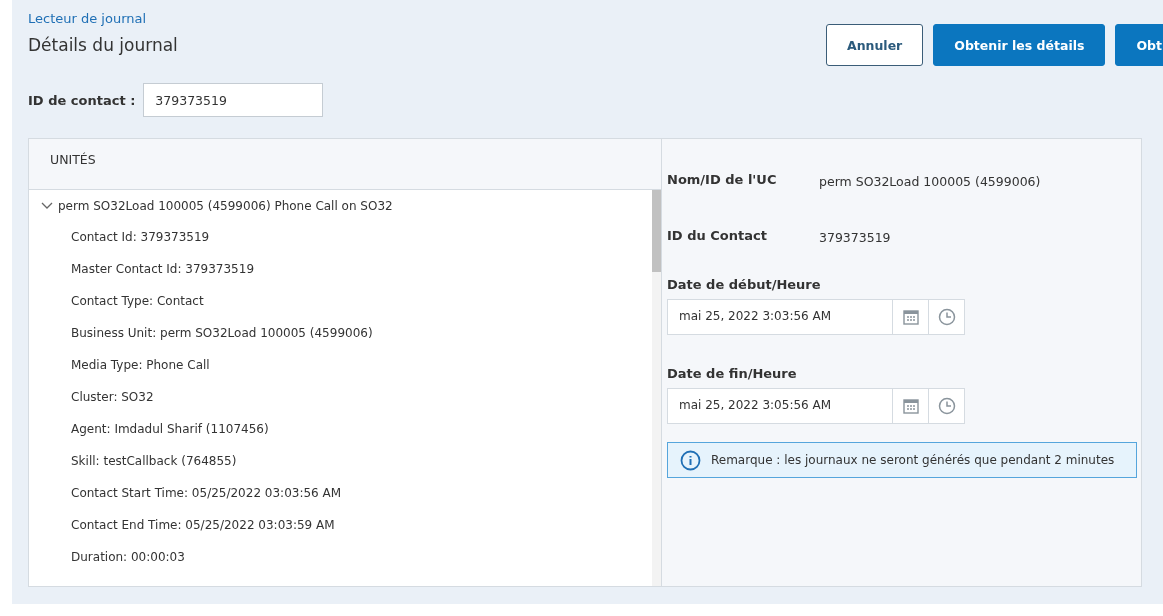  What do you see at coordinates (930, 181) in the screenshot?
I see `detail-value: perm SO32Load 100005 (4599006)` at bounding box center [930, 181].